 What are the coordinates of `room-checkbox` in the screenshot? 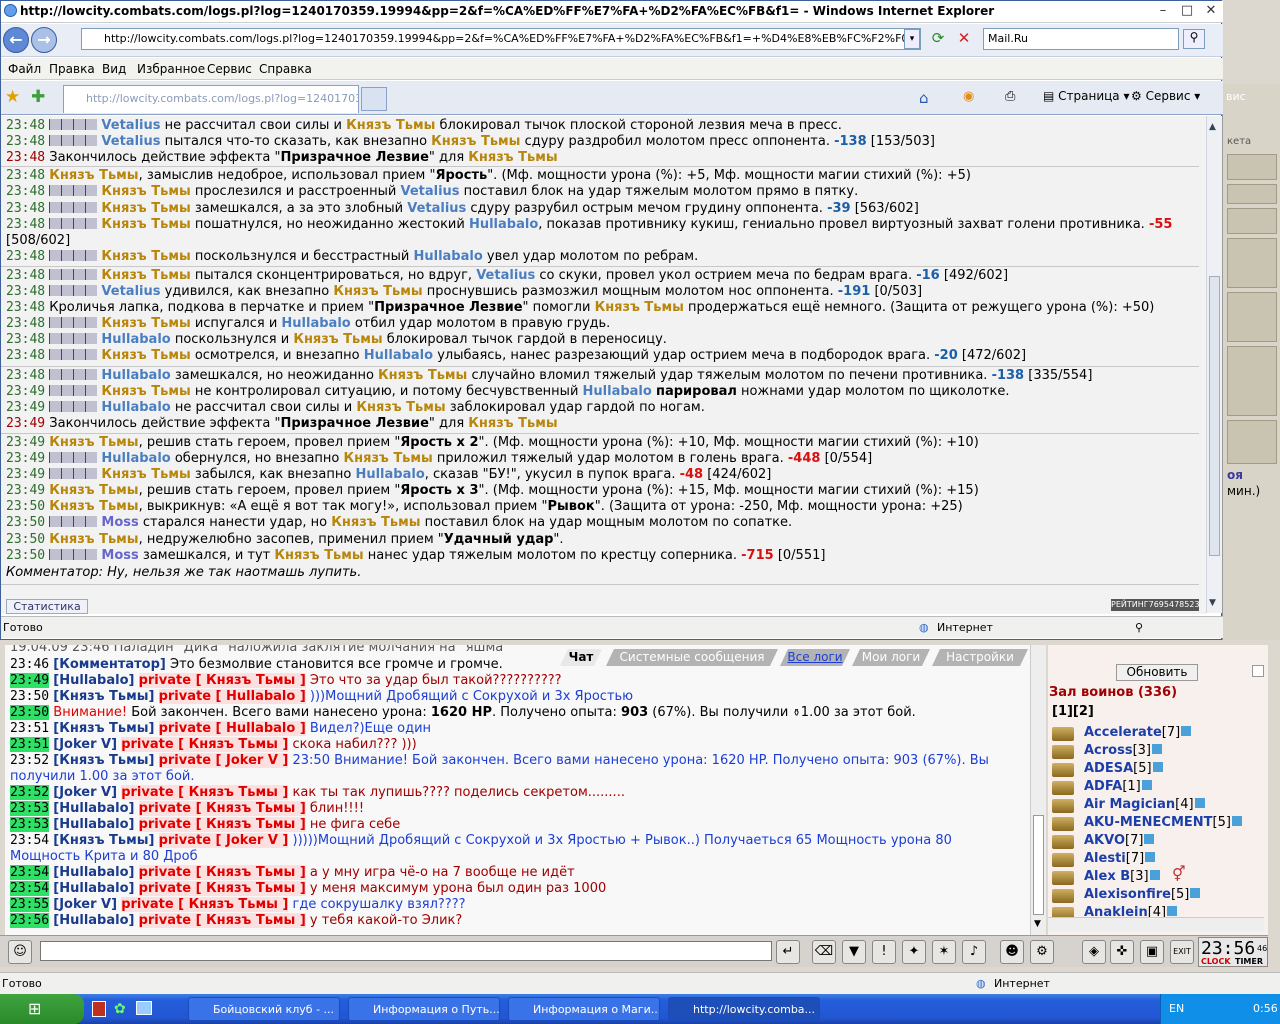 It's located at (1258, 671).